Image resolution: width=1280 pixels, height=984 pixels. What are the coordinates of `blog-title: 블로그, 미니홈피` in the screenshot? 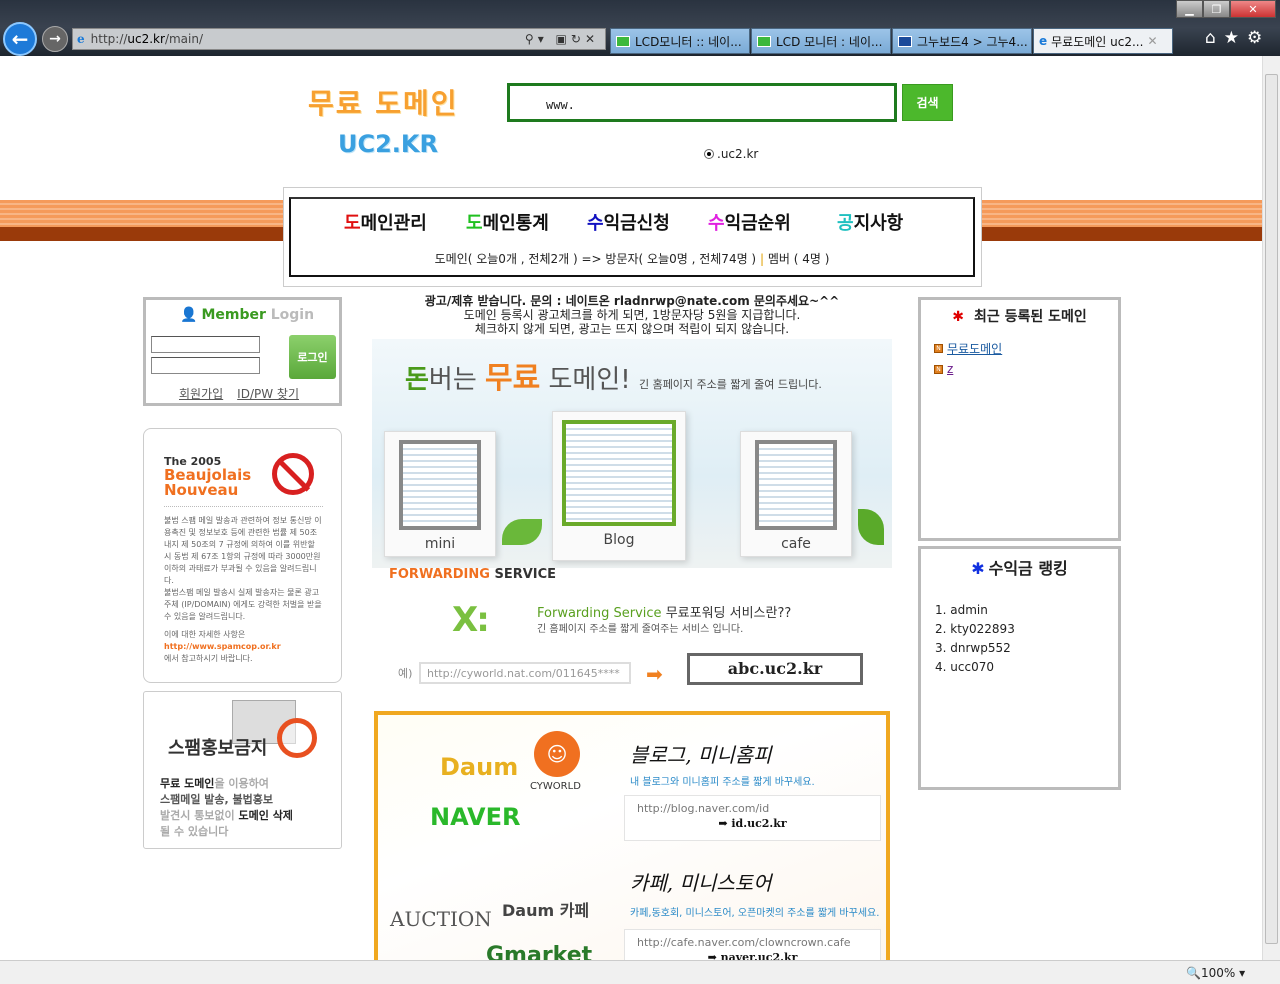 It's located at (701, 755).